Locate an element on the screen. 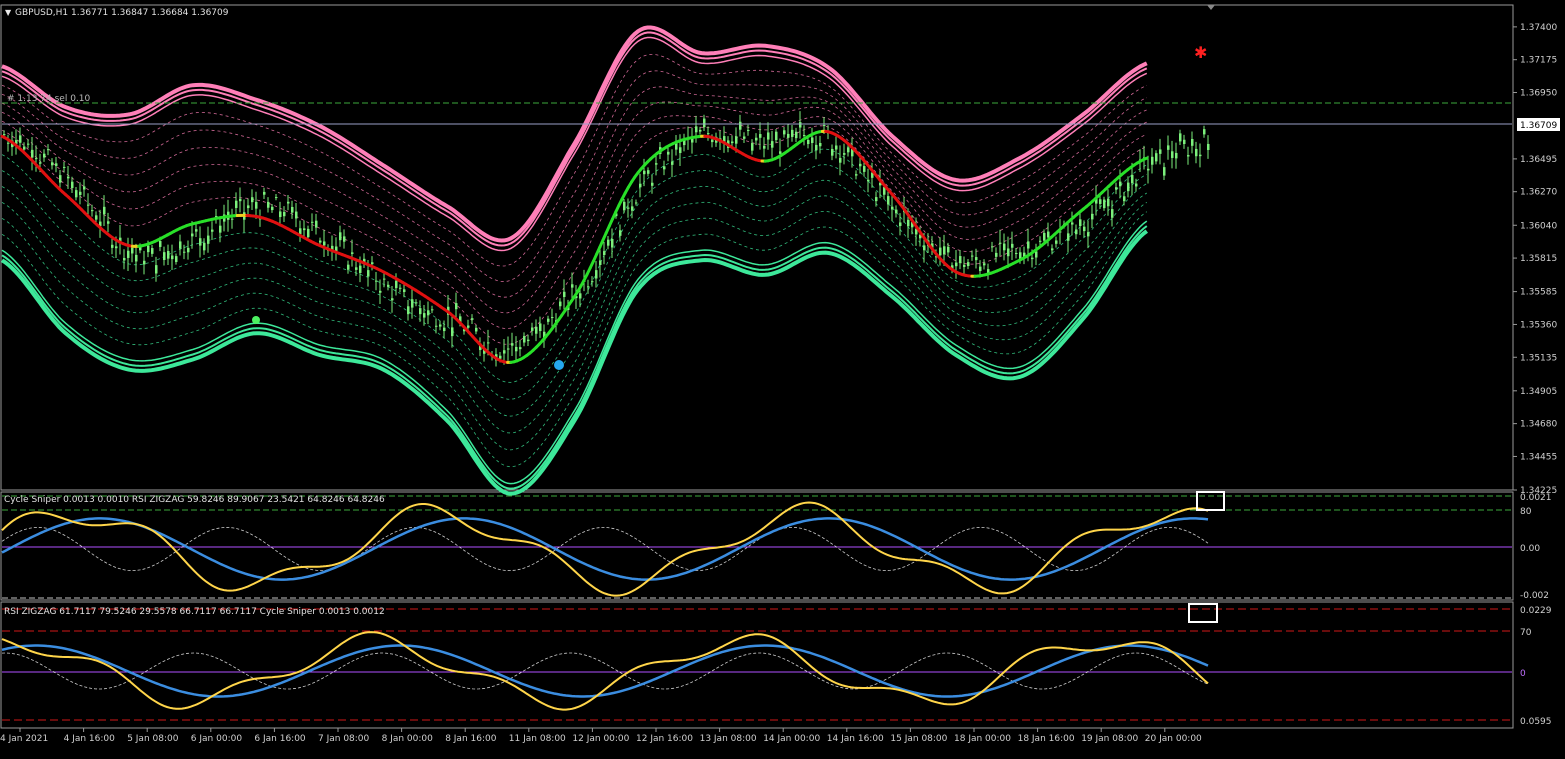 This screenshot has width=1565, height=759. time-tick-label: 18 Jan 16:00 is located at coordinates (1046, 739).